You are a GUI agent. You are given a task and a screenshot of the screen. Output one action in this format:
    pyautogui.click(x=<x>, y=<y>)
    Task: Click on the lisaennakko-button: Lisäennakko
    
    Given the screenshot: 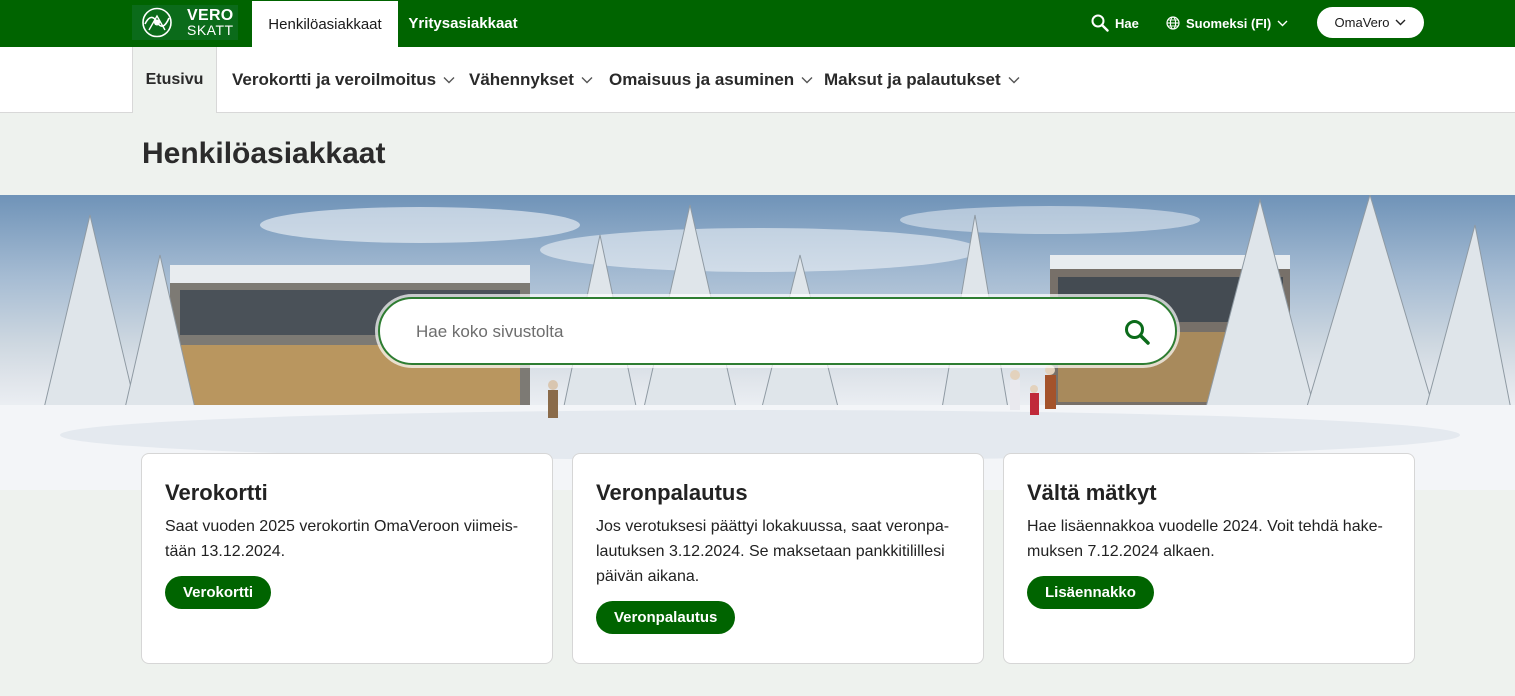 What is the action you would take?
    pyautogui.click(x=1090, y=592)
    